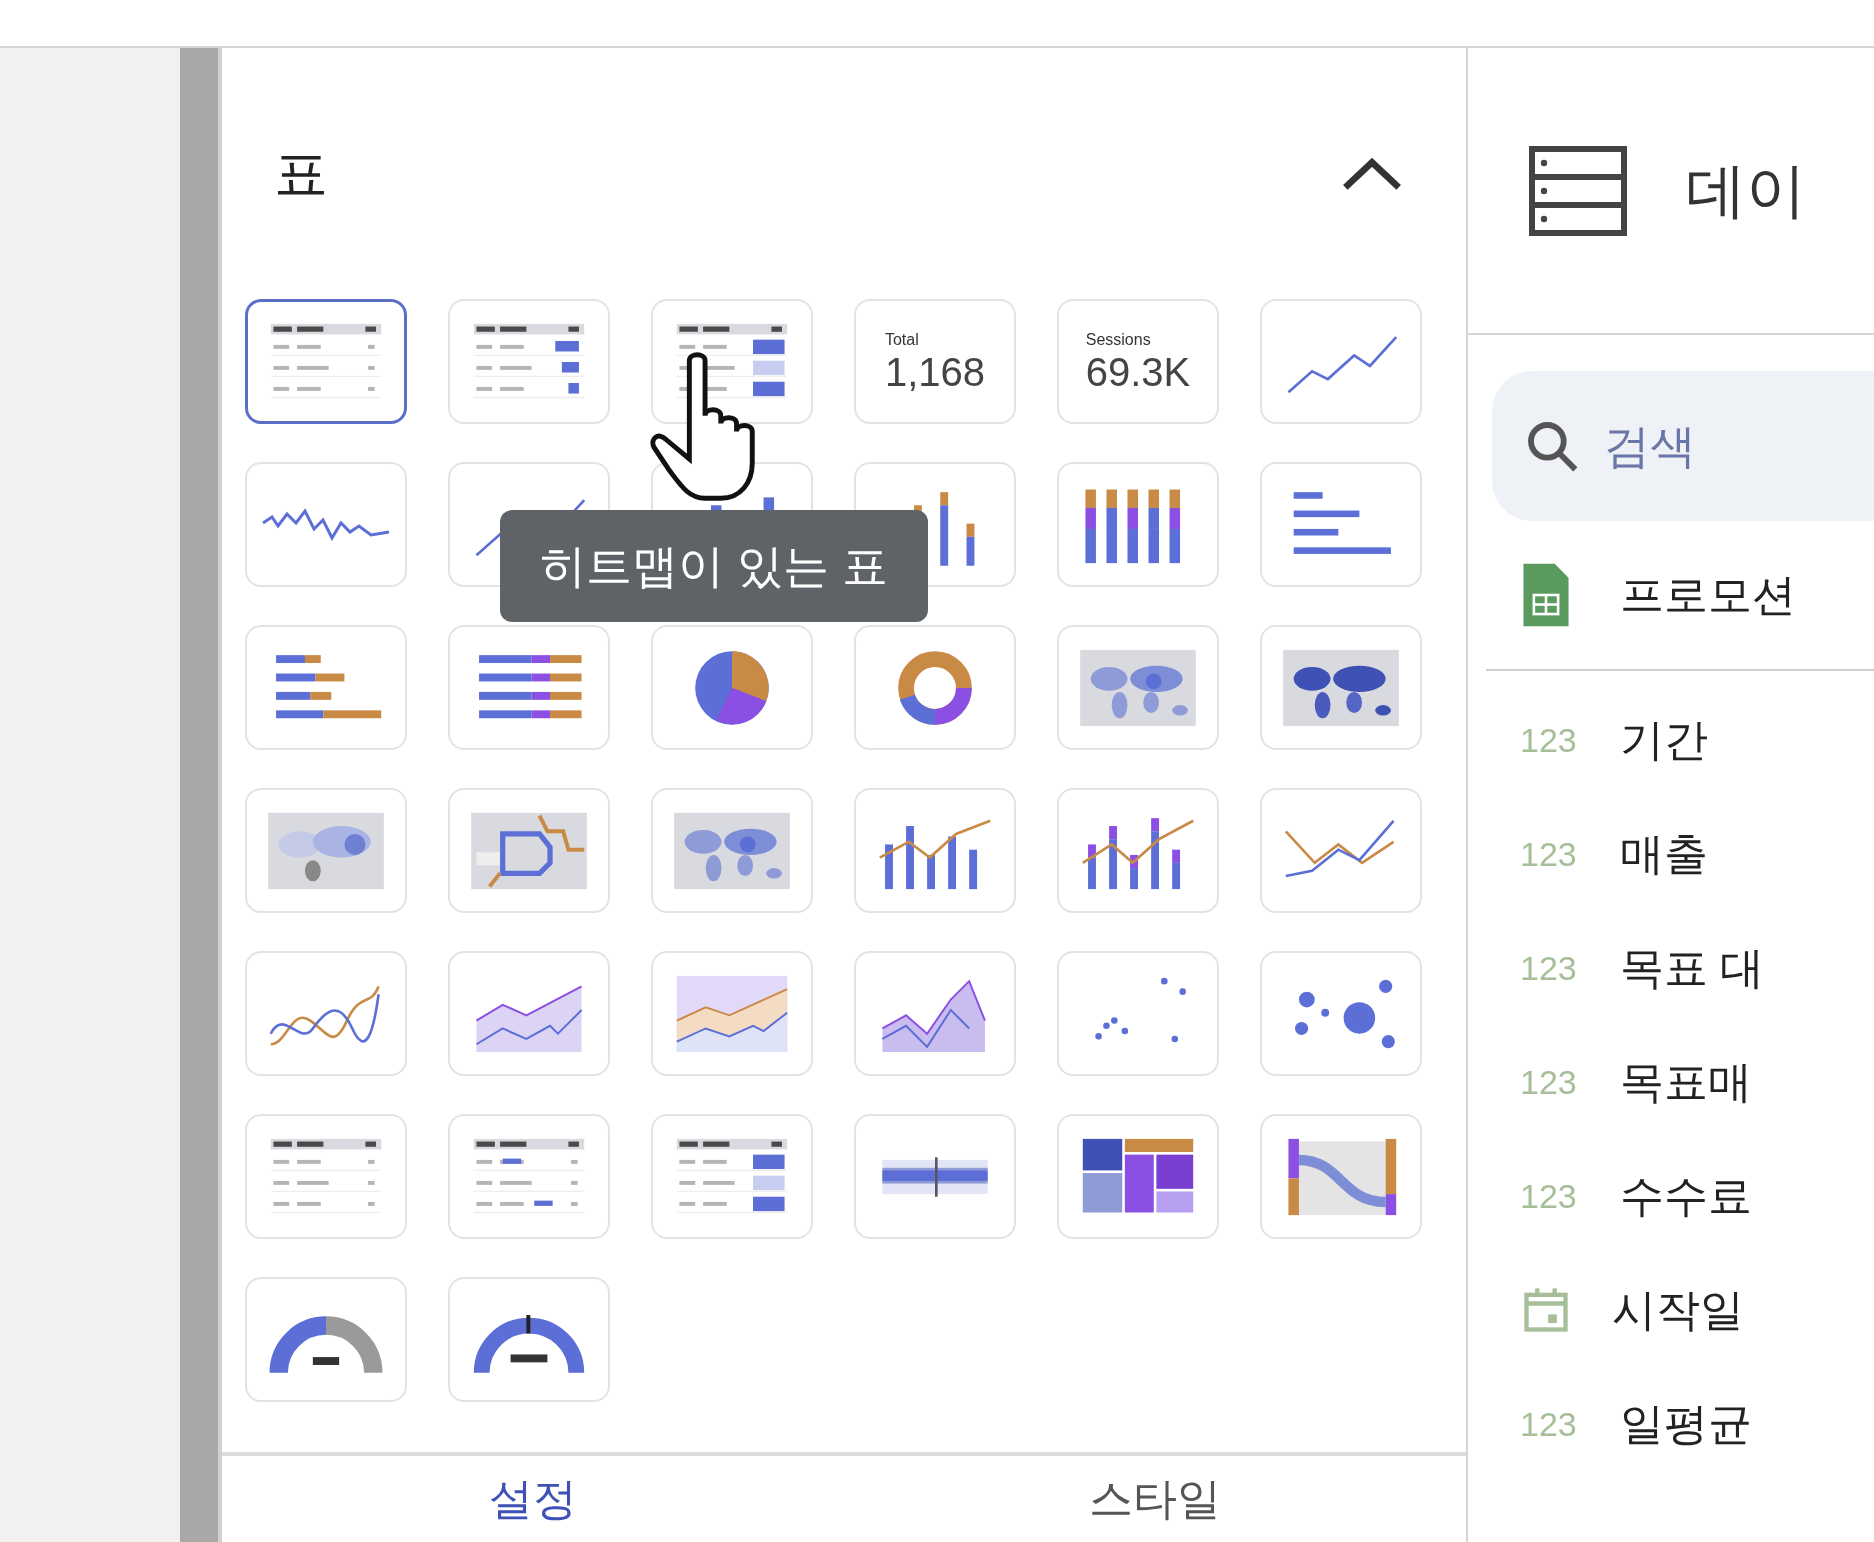 This screenshot has height=1542, width=1874. I want to click on scorecard-value: 69.3K, so click(1138, 371).